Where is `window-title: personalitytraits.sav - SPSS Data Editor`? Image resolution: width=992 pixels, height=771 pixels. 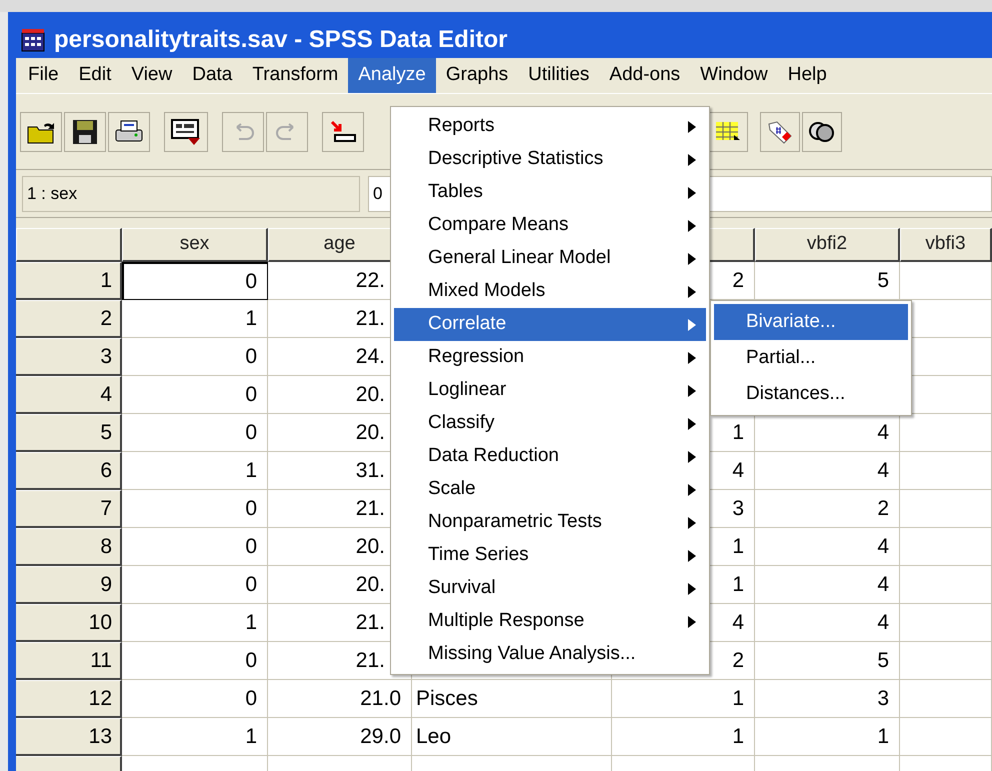
window-title: personalitytraits.sav - SPSS Data Editor is located at coordinates (281, 40).